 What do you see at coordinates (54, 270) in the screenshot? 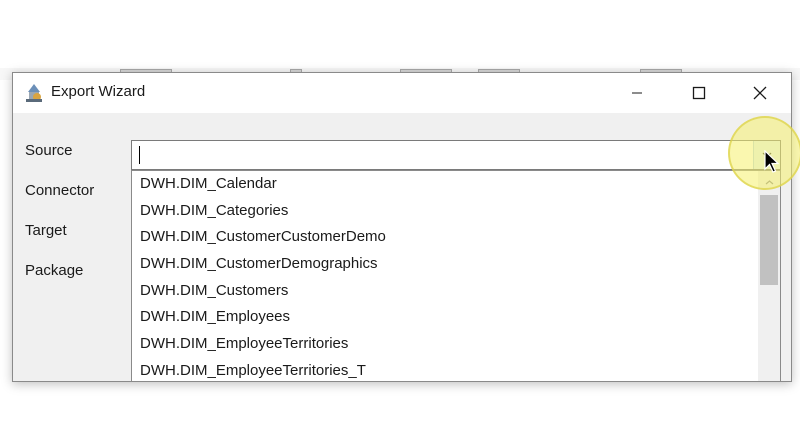
I see `label-package: Package` at bounding box center [54, 270].